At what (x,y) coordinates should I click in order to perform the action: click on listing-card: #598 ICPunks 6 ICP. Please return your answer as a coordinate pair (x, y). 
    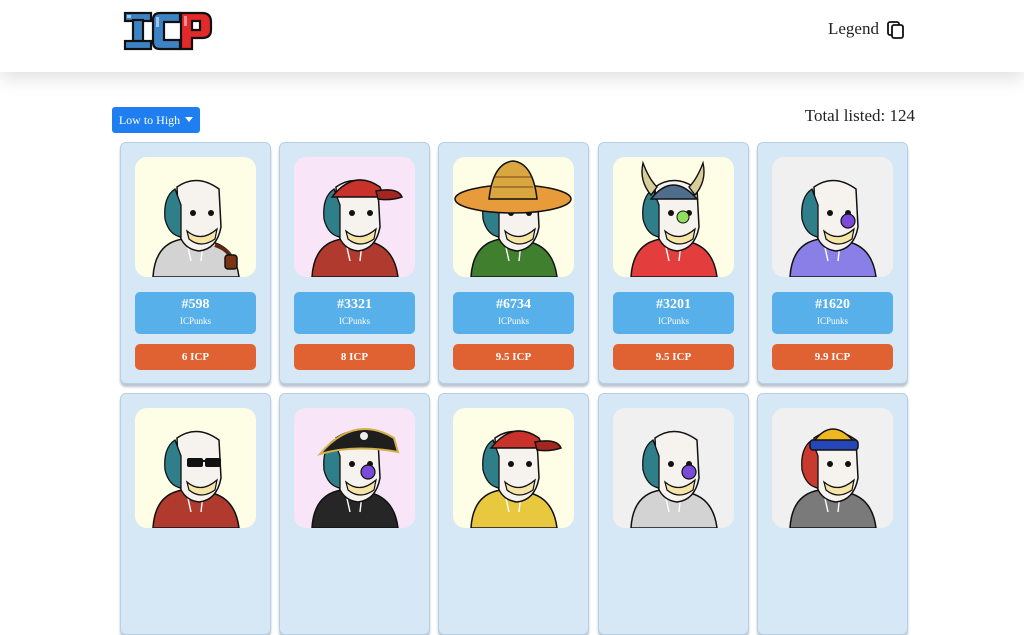
    Looking at the image, I should click on (195, 263).